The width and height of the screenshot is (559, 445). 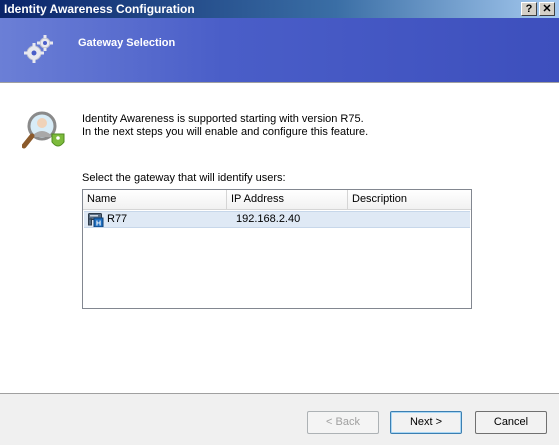 I want to click on table-row: H R77 192.168.2.40, so click(x=277, y=219).